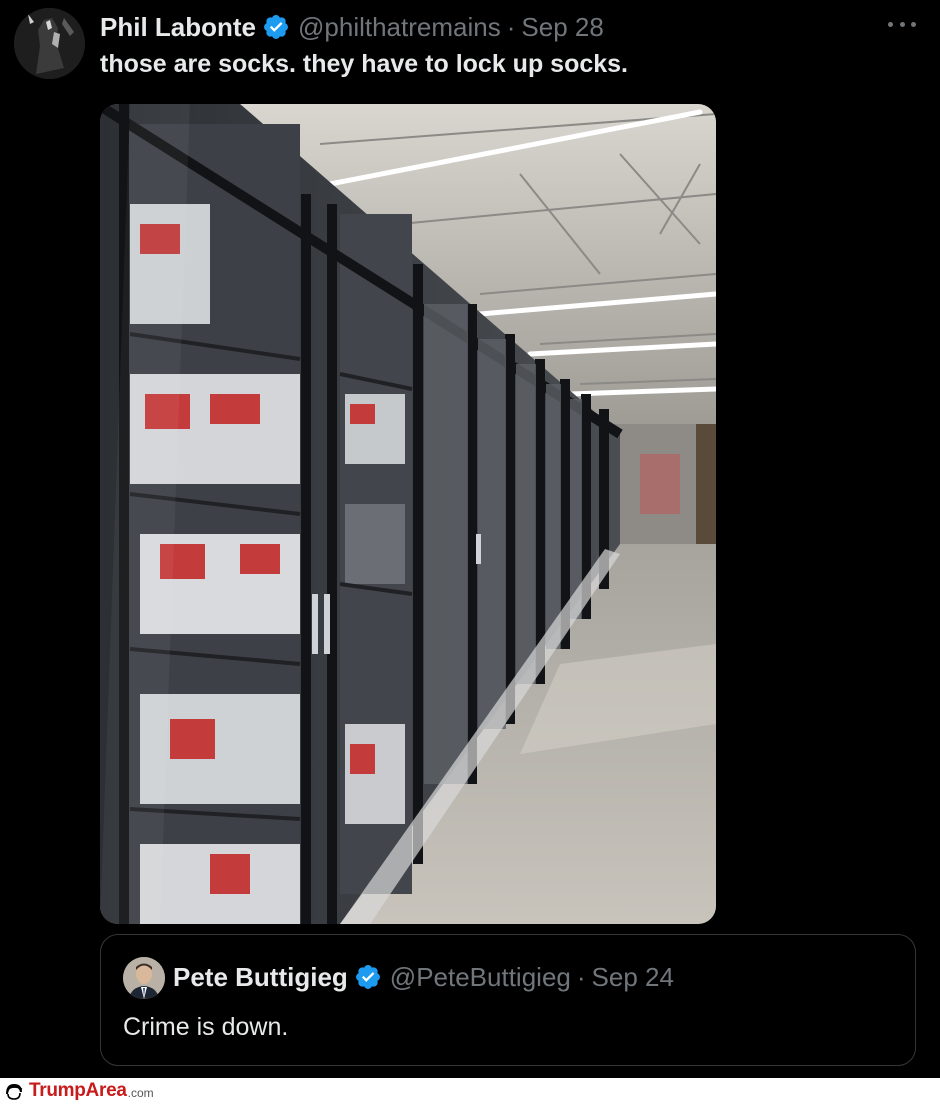  What do you see at coordinates (206, 1027) in the screenshot?
I see `quoted-tweet-text: Crime is down.` at bounding box center [206, 1027].